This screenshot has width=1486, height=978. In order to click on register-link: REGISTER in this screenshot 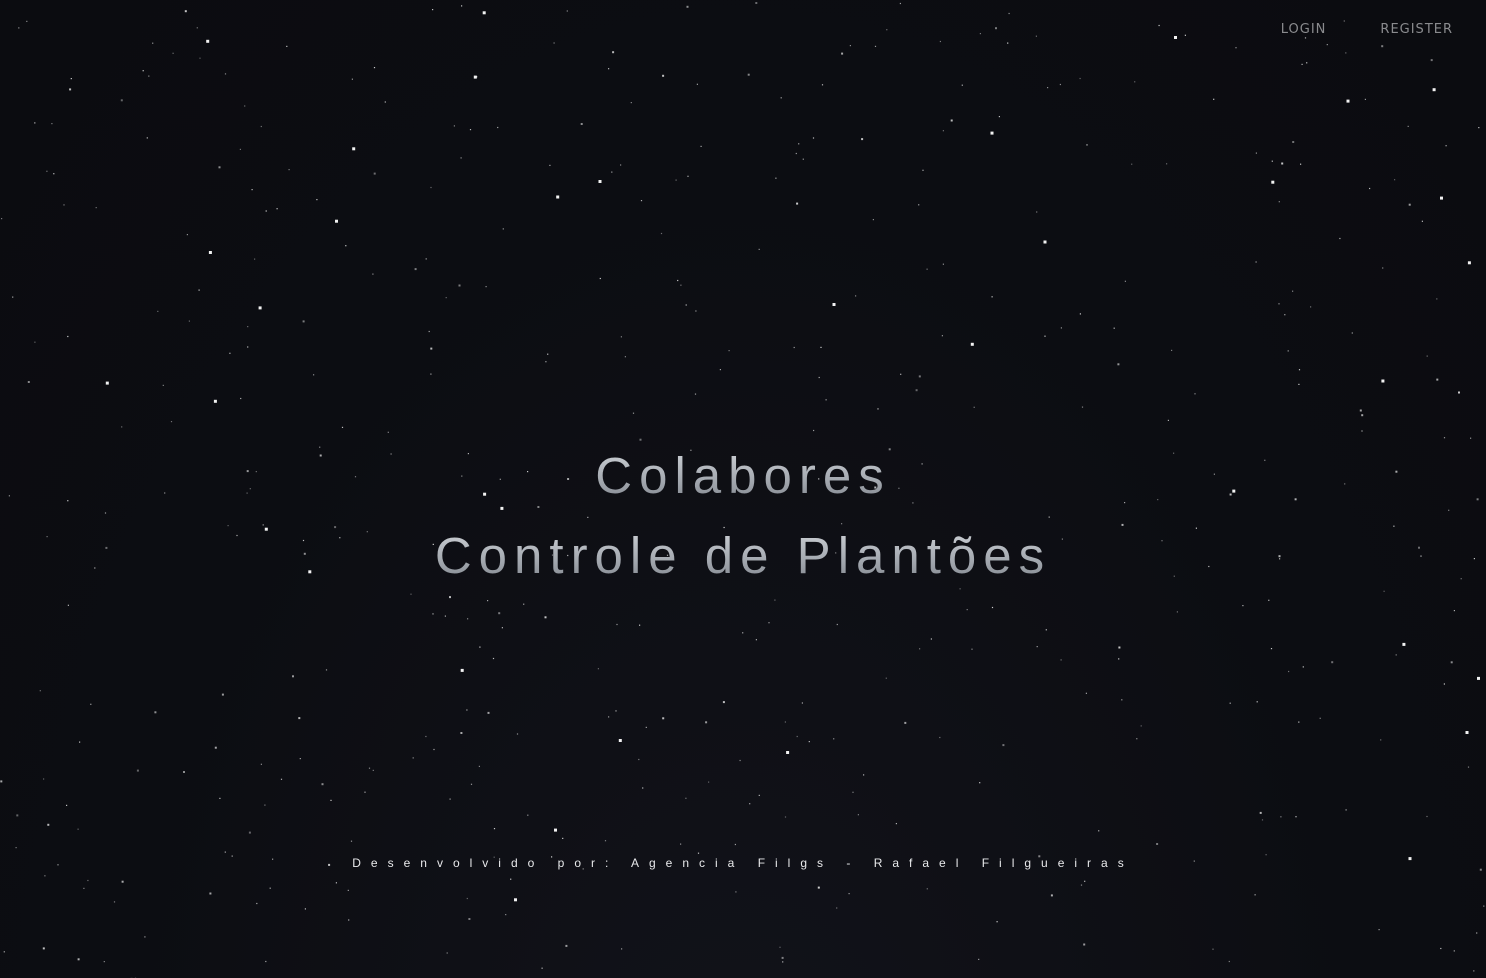, I will do `click(1416, 30)`.